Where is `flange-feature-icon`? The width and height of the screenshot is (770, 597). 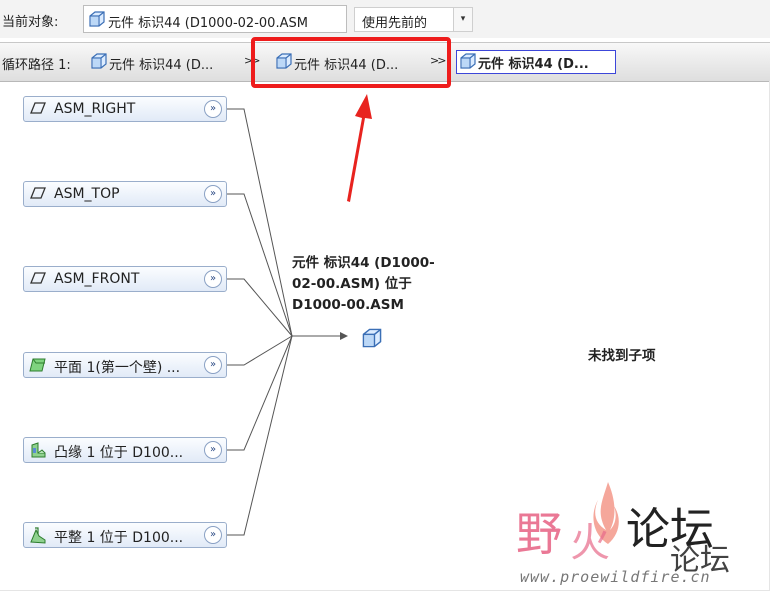
flange-feature-icon is located at coordinates (38, 450).